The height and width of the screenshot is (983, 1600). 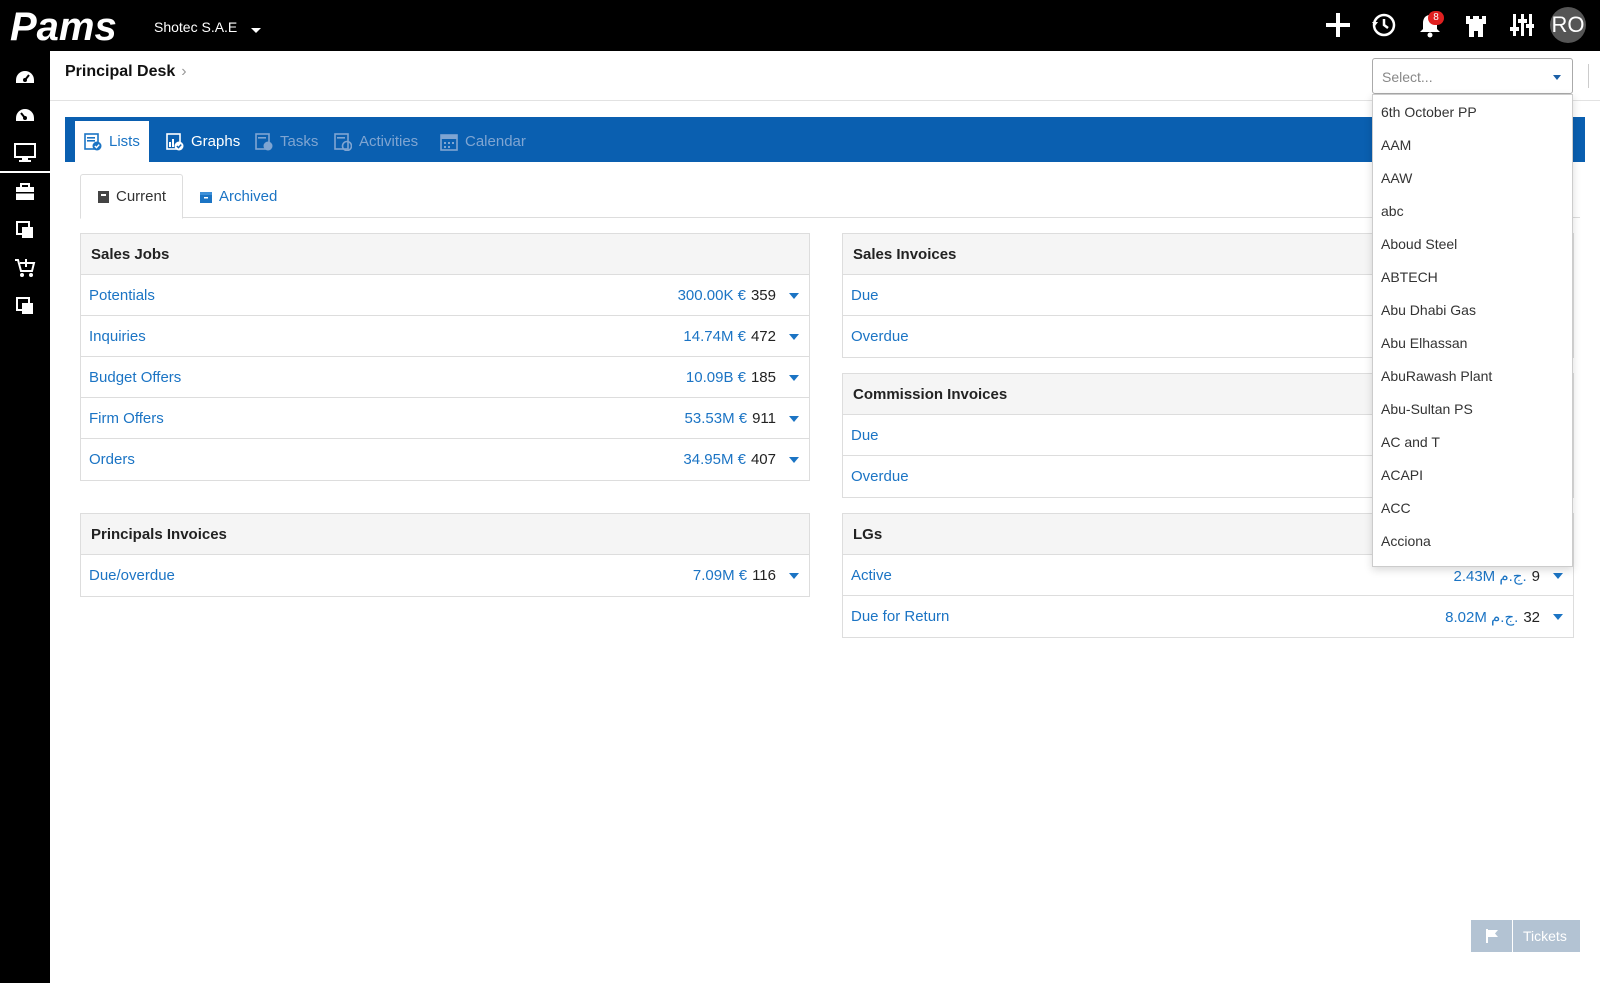 What do you see at coordinates (1489, 576) in the screenshot?
I see `row-amount: 2.43M ج.م.` at bounding box center [1489, 576].